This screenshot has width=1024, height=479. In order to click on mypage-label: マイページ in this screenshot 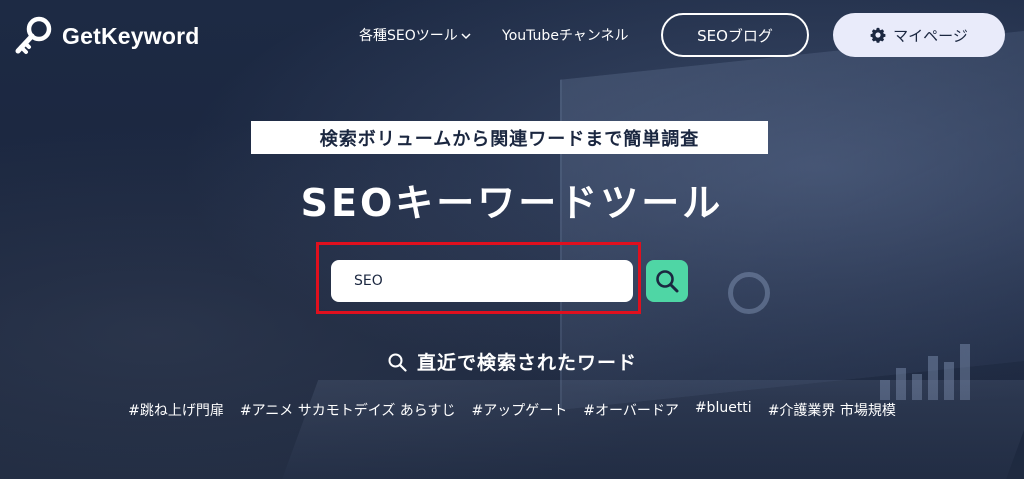, I will do `click(930, 35)`.